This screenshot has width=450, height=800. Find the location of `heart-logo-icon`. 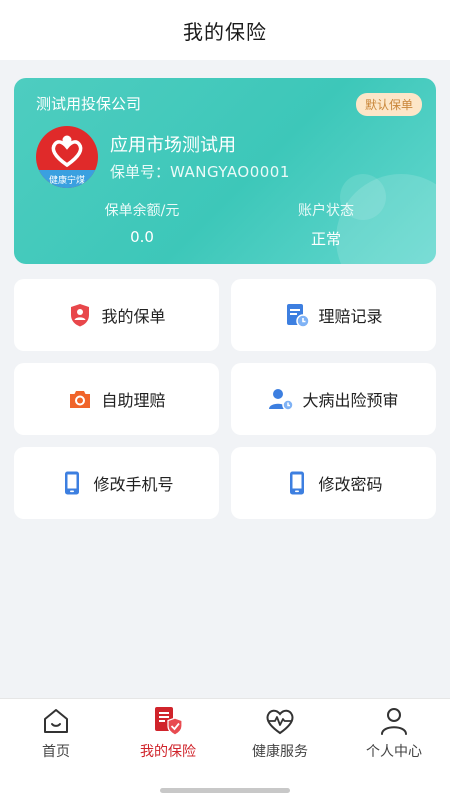

heart-logo-icon is located at coordinates (67, 151).